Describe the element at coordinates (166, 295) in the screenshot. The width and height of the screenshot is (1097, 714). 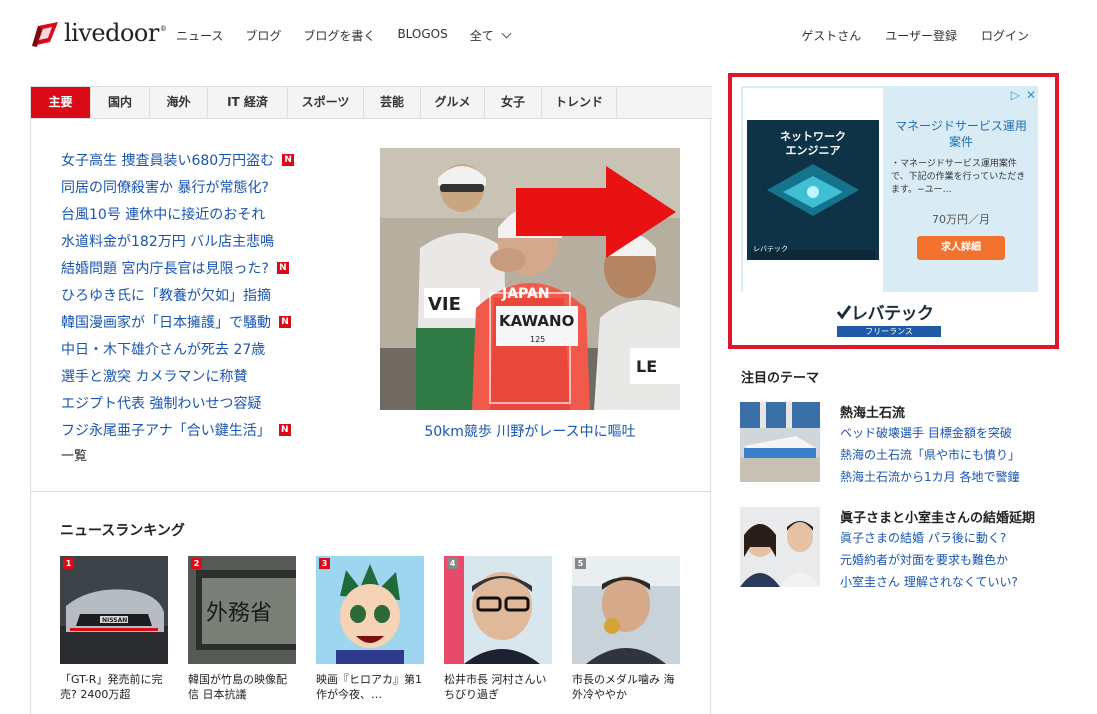
I see `headline-link: ひろゆき氏に「教養が欠如」指摘` at that location.